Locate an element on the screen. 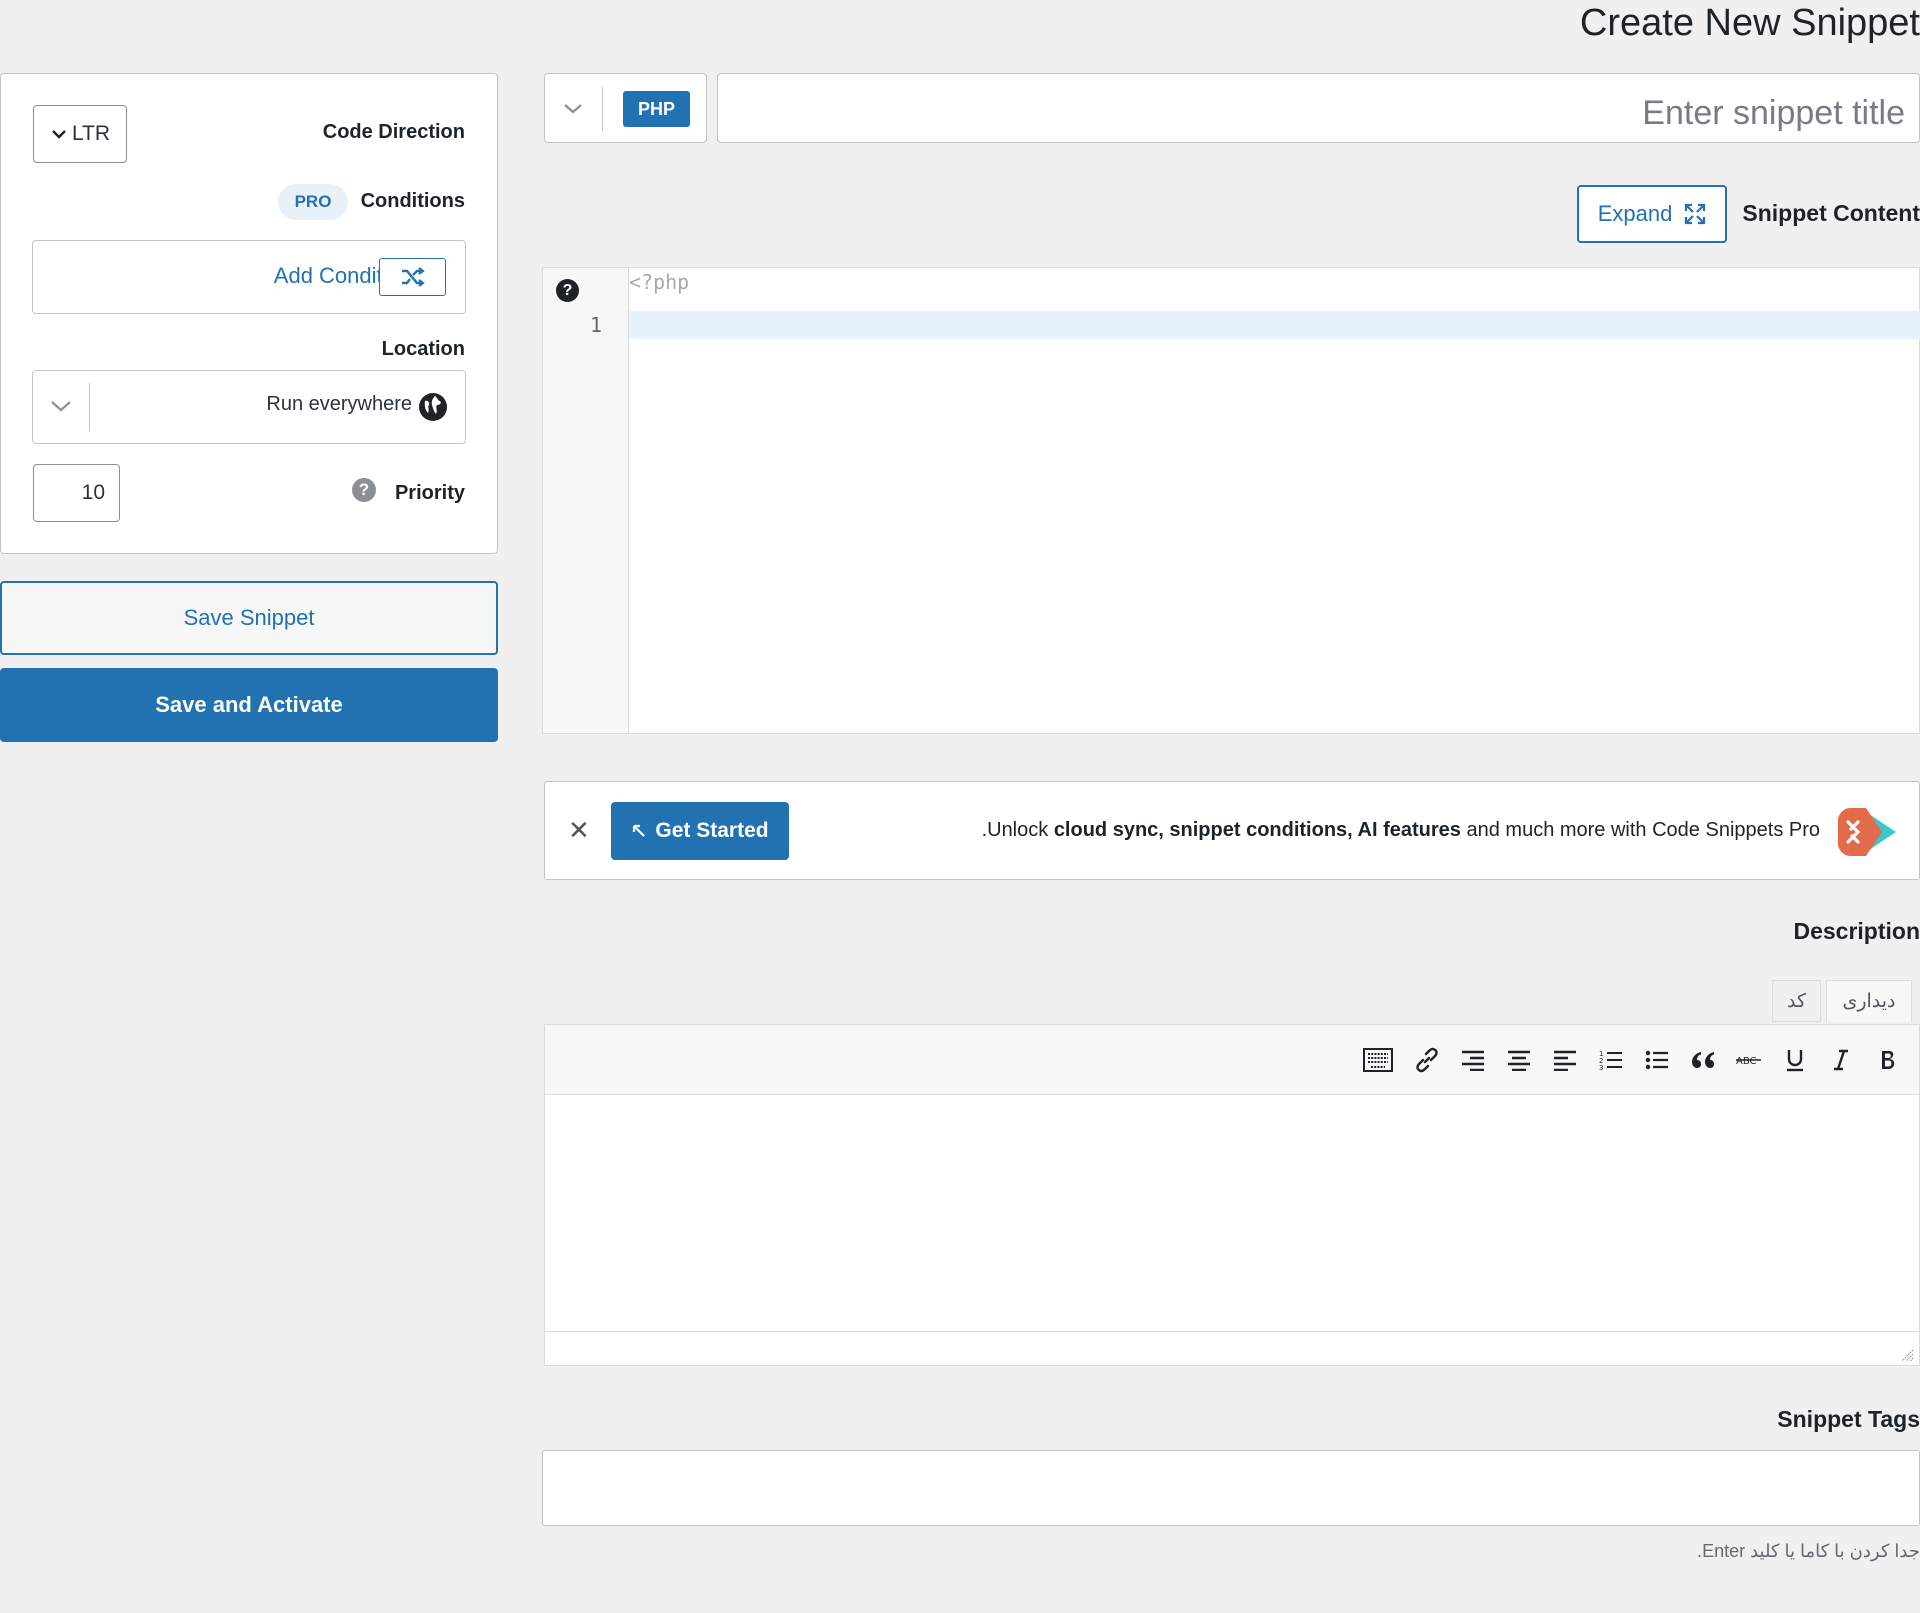 The image size is (1920, 1613). save-and-activate-button: Save and Activate is located at coordinates (249, 705).